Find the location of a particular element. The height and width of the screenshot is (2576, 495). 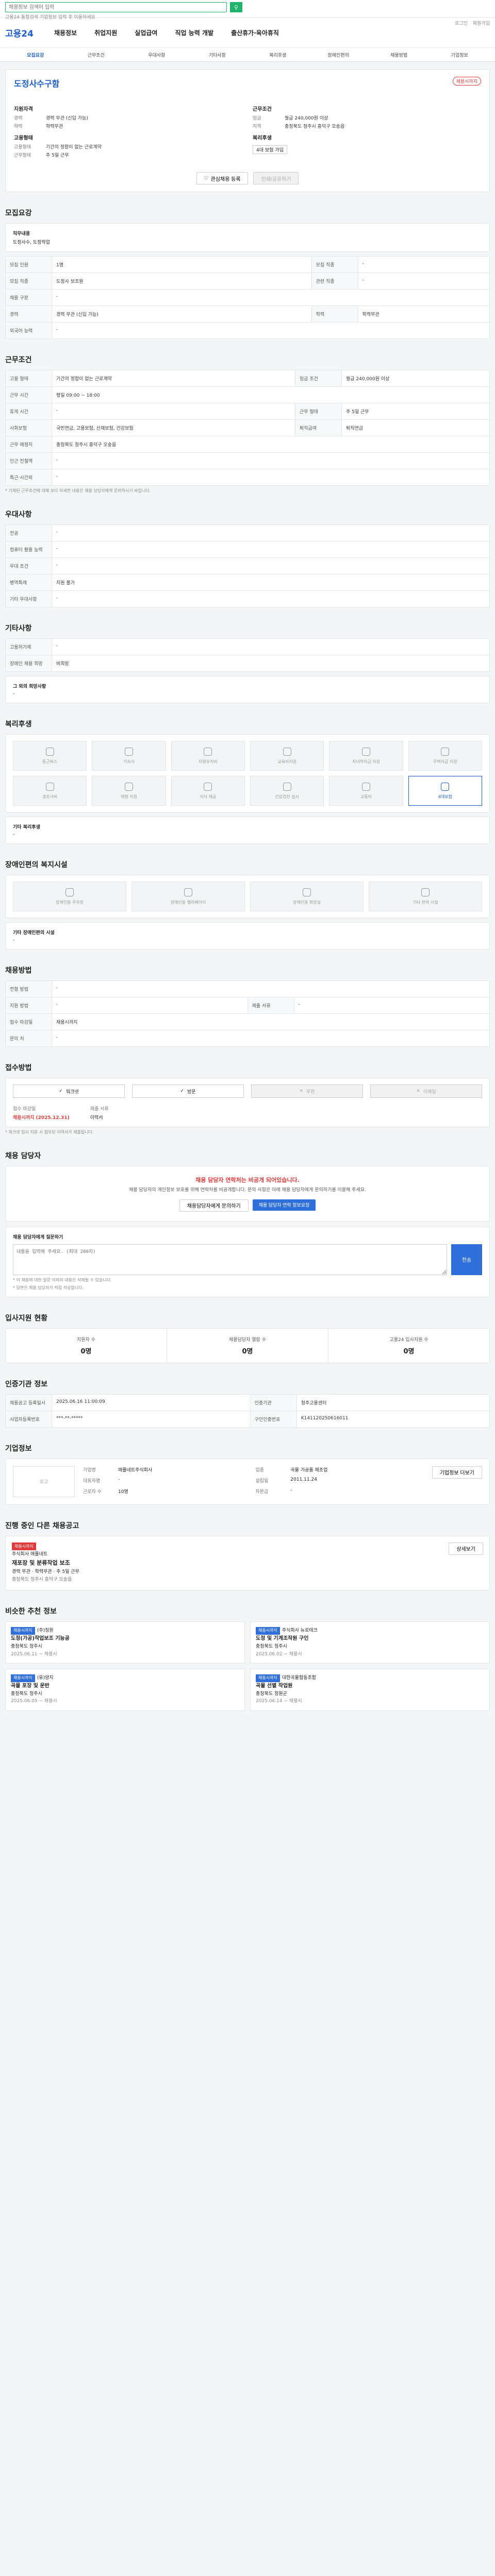

nav-item: 직업 능력 개발 is located at coordinates (194, 32).